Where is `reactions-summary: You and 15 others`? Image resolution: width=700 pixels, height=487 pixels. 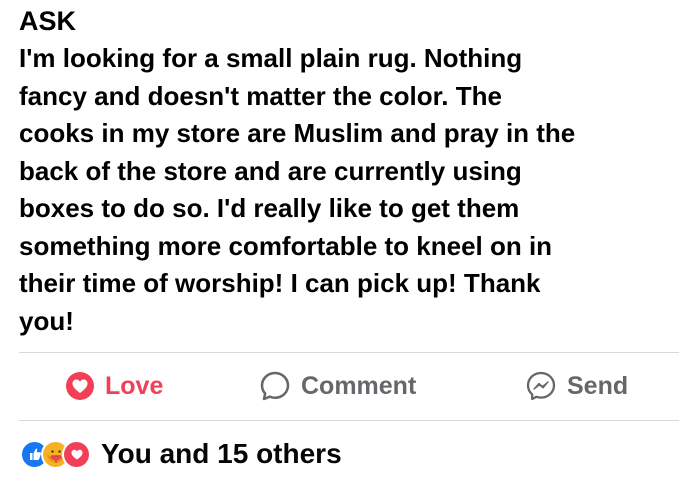
reactions-summary: You and 15 others is located at coordinates (181, 454).